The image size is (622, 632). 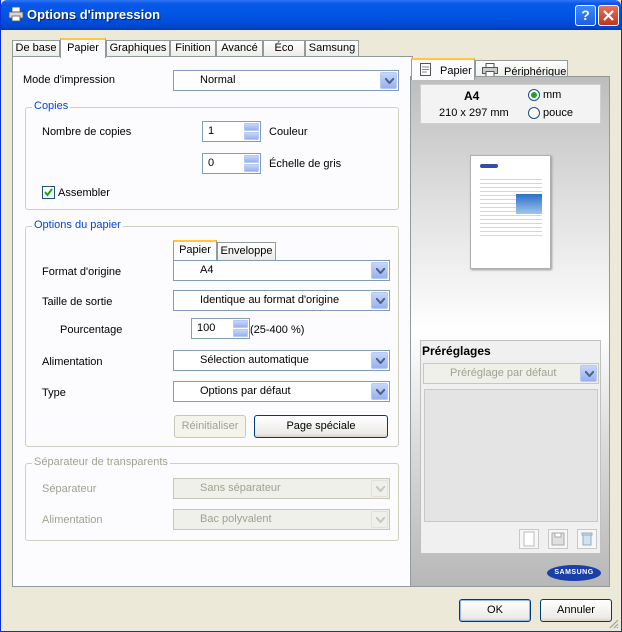 What do you see at coordinates (91, 330) in the screenshot?
I see `percentage-label: Pourcentage` at bounding box center [91, 330].